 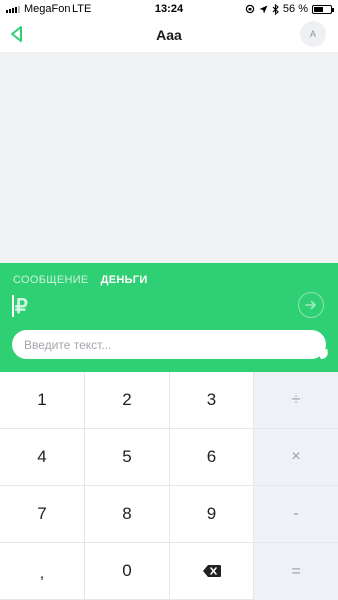 I want to click on tab-money: ДЕНЬГИ, so click(x=124, y=280).